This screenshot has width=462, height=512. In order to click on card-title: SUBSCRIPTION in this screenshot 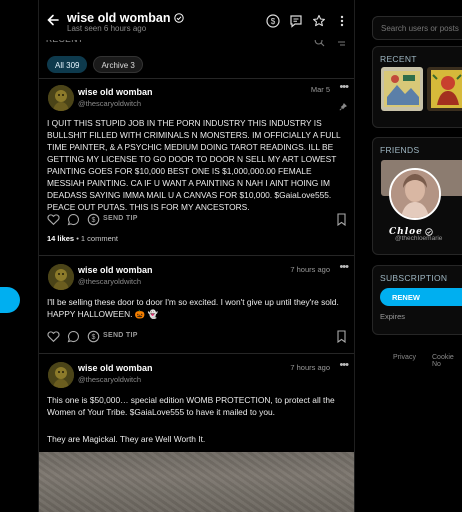, I will do `click(414, 278)`.